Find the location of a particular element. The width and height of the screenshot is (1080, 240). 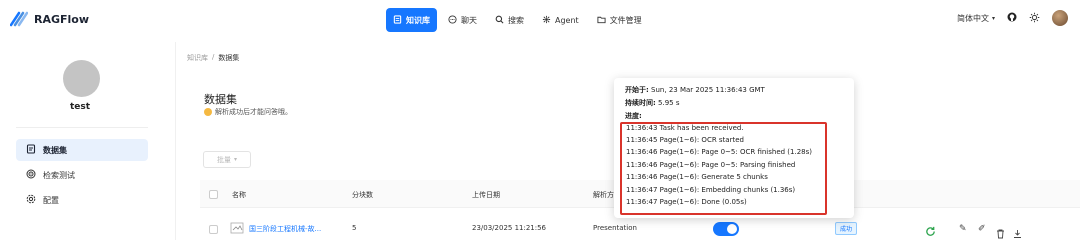

nav-agent: Agent is located at coordinates (560, 20).